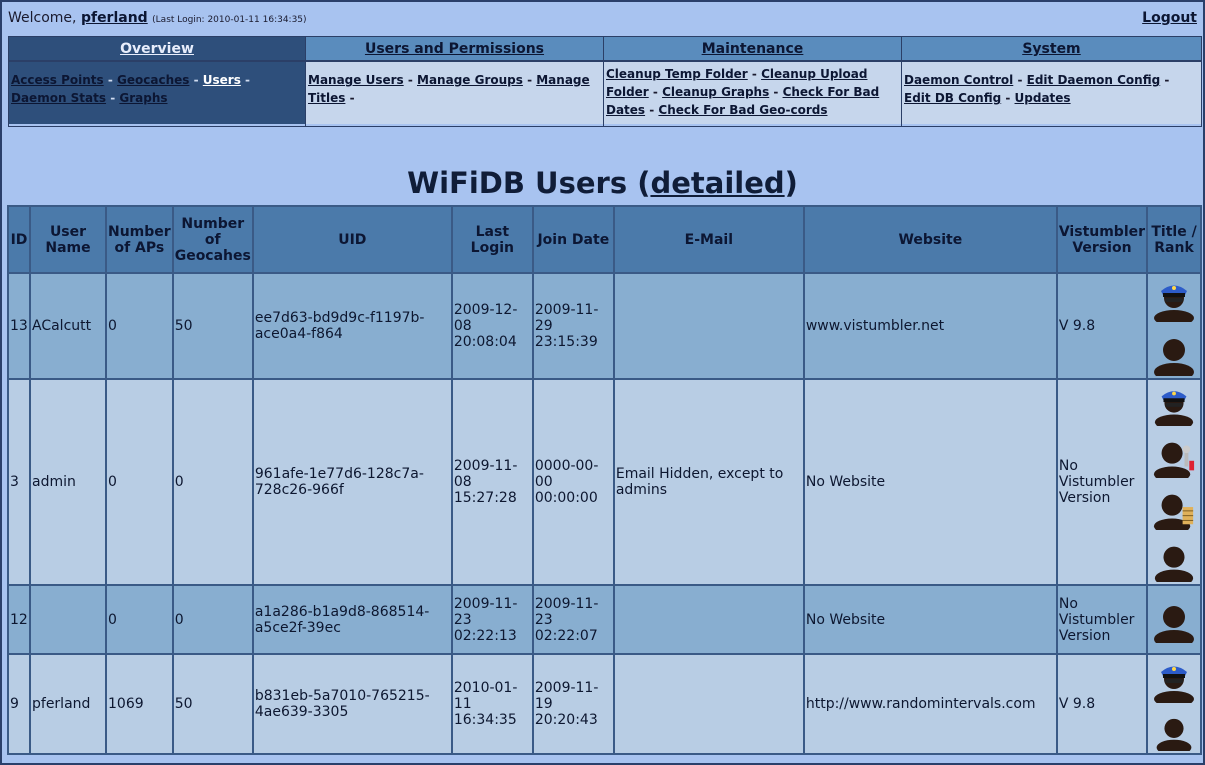 The width and height of the screenshot is (1205, 765). I want to click on link-edit-db-config: Edit DB Config, so click(952, 98).